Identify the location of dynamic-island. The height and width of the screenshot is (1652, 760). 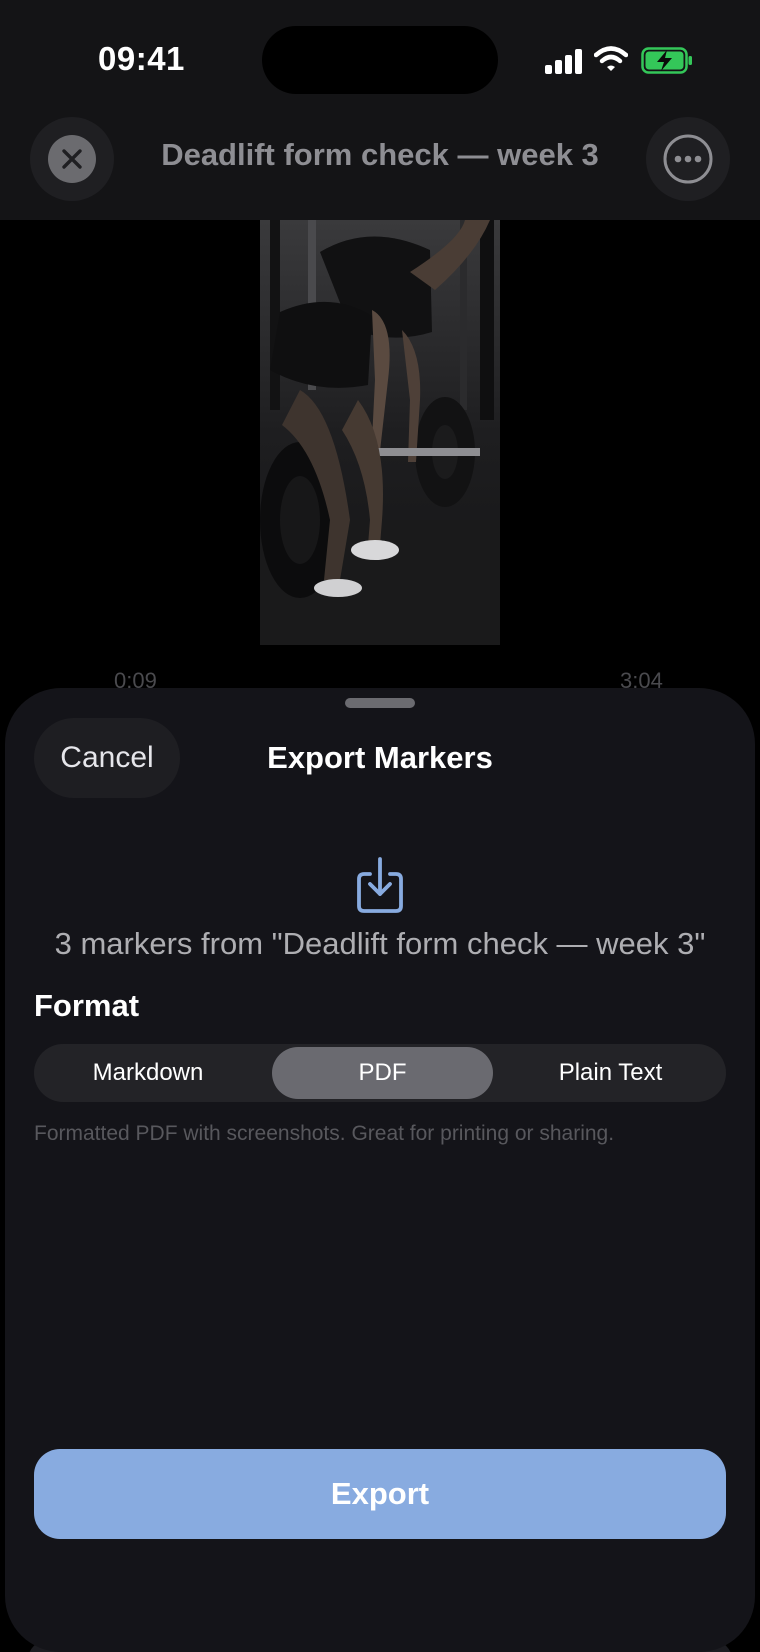
(380, 60).